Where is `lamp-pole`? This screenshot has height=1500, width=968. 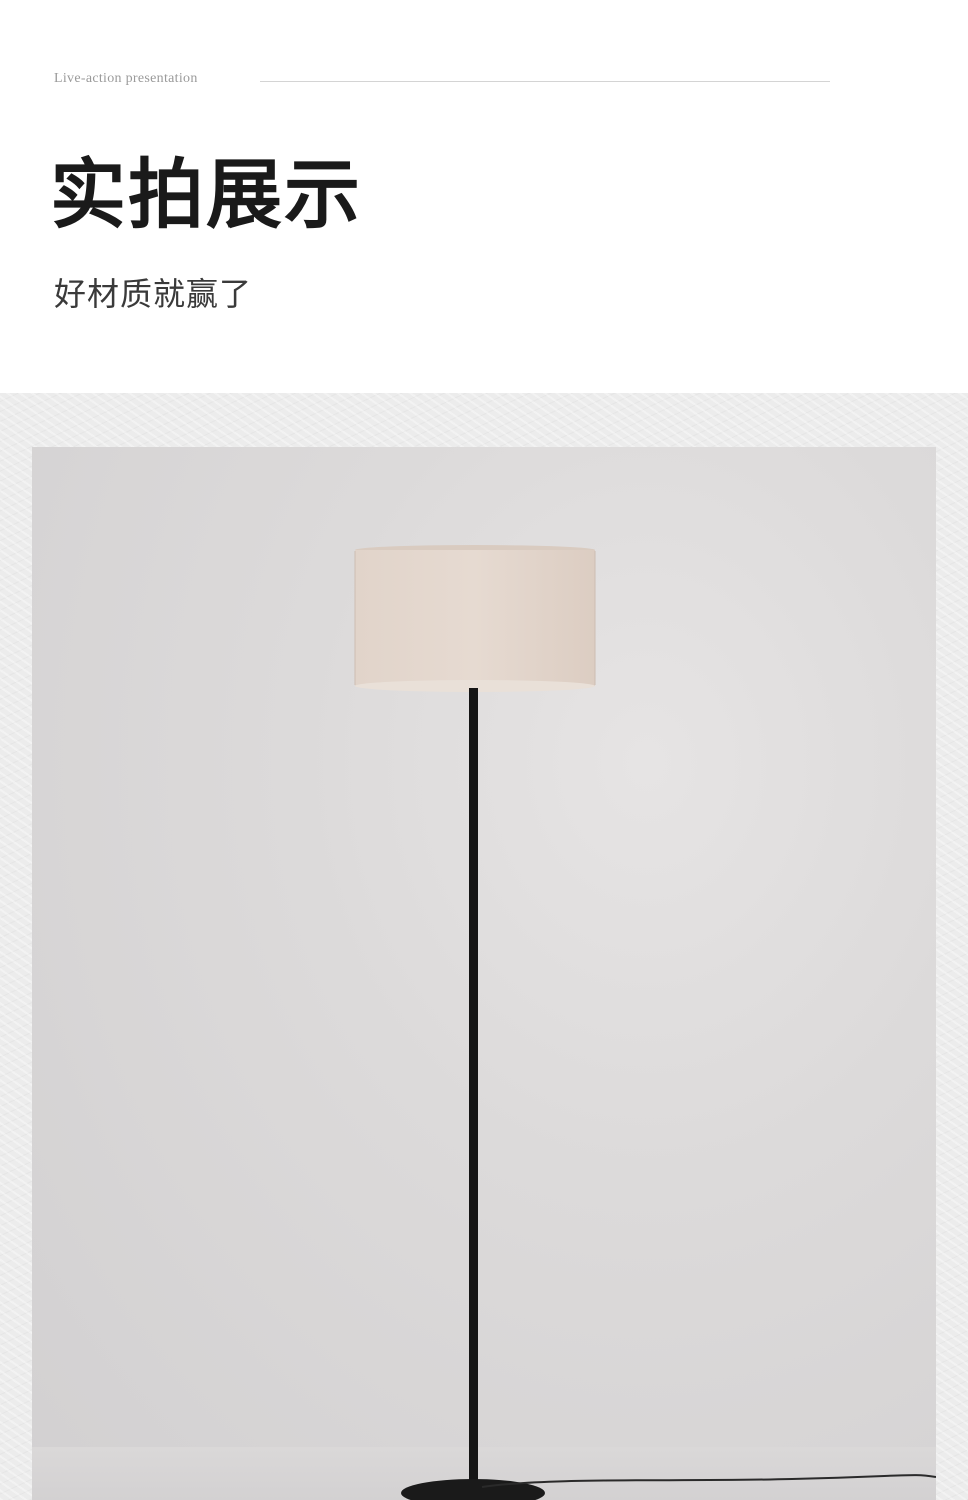 lamp-pole is located at coordinates (473, 1088).